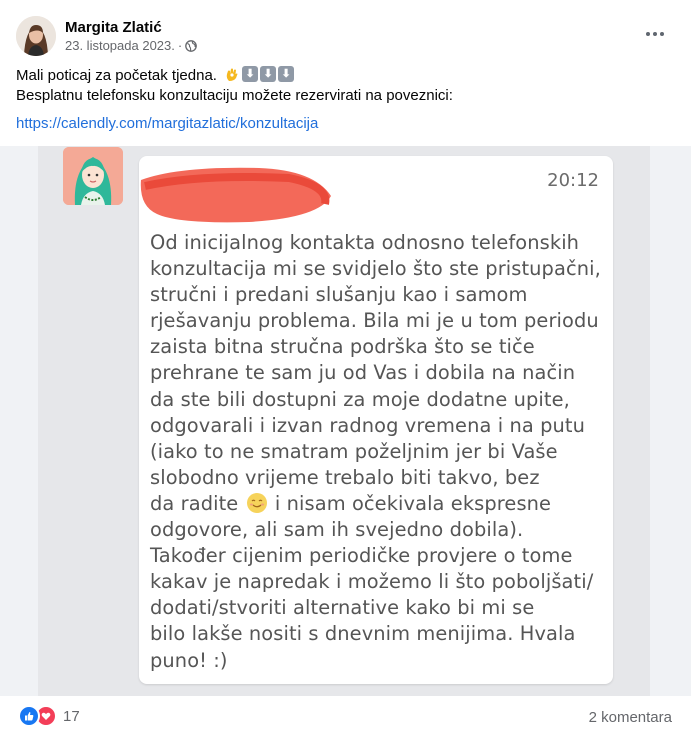 Image resolution: width=691 pixels, height=732 pixels. What do you see at coordinates (341, 76) in the screenshot?
I see `post-text-line1: Mali poticaj za početak tjedna. ⬇ ⬇ ⬇` at bounding box center [341, 76].